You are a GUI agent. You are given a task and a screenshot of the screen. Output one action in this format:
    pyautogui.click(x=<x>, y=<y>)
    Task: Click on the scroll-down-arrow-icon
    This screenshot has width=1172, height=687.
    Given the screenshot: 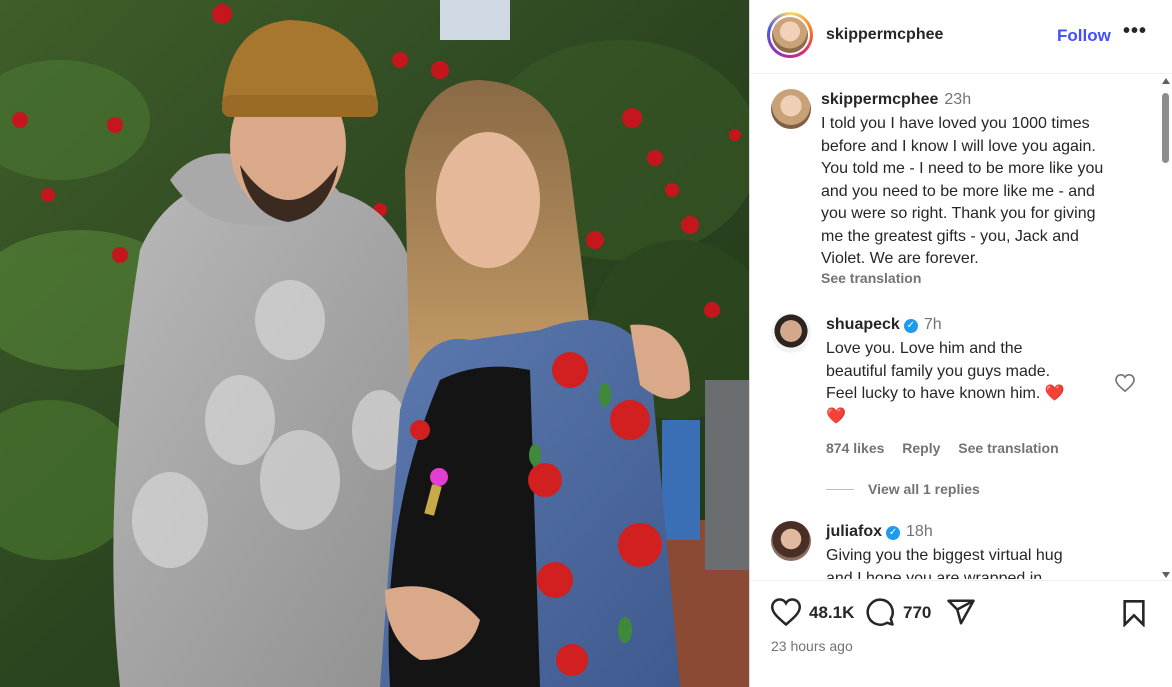 What is the action you would take?
    pyautogui.click(x=1166, y=575)
    